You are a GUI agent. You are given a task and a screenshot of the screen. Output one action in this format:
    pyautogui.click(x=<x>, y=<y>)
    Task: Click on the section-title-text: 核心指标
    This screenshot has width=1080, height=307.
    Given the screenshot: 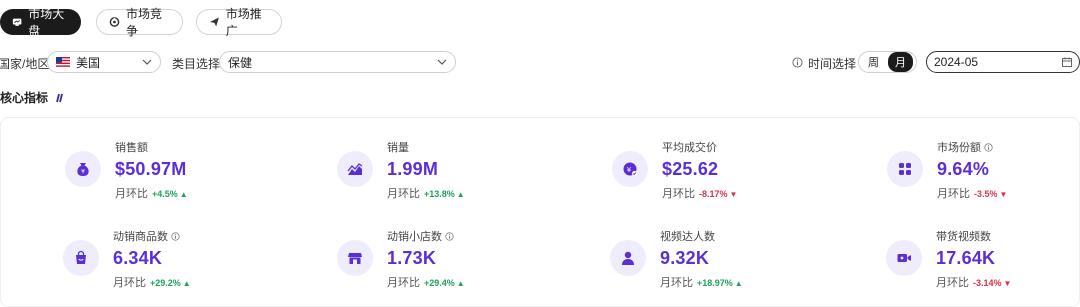 What is the action you would take?
    pyautogui.click(x=24, y=98)
    